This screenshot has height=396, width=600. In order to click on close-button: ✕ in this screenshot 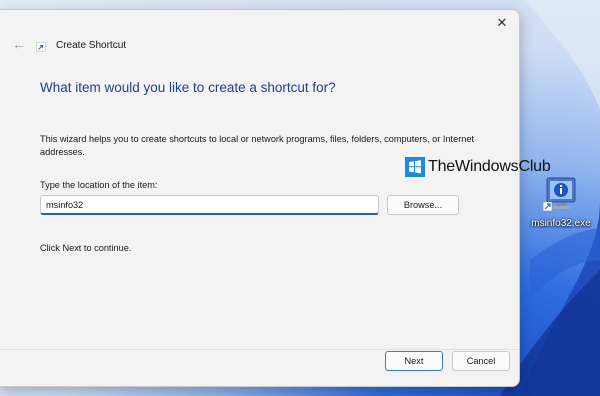, I will do `click(502, 23)`.